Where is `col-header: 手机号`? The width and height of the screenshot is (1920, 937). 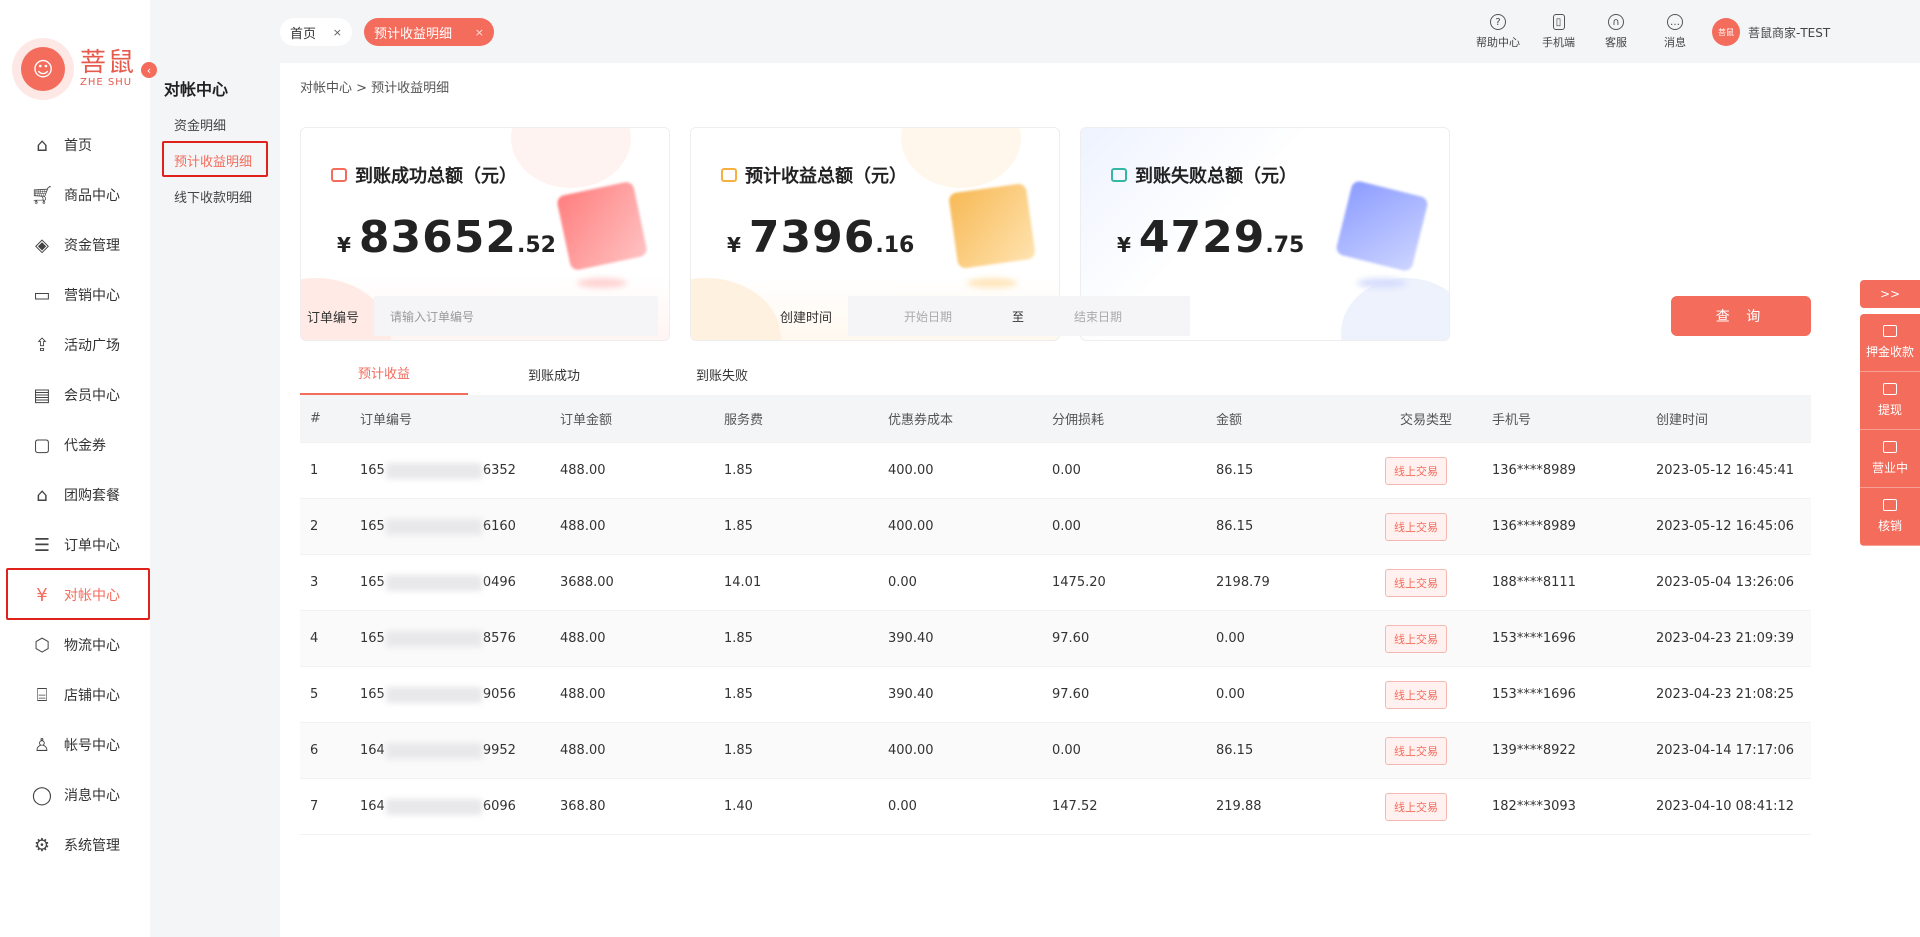
col-header: 手机号 is located at coordinates (1512, 420).